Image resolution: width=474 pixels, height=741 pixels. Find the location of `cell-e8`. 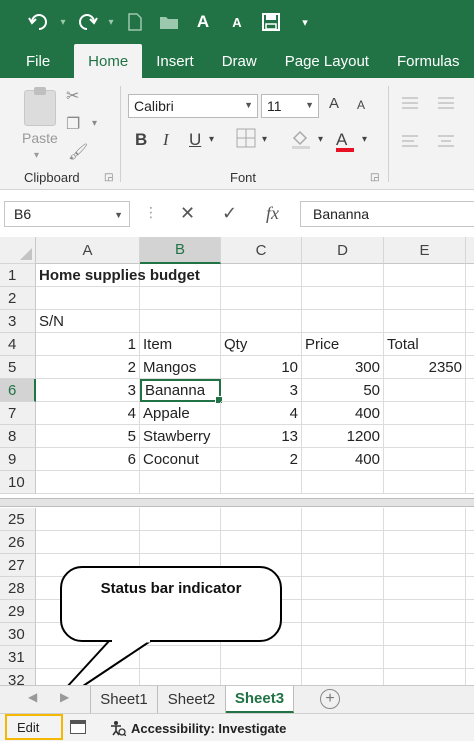

cell-e8 is located at coordinates (425, 436).